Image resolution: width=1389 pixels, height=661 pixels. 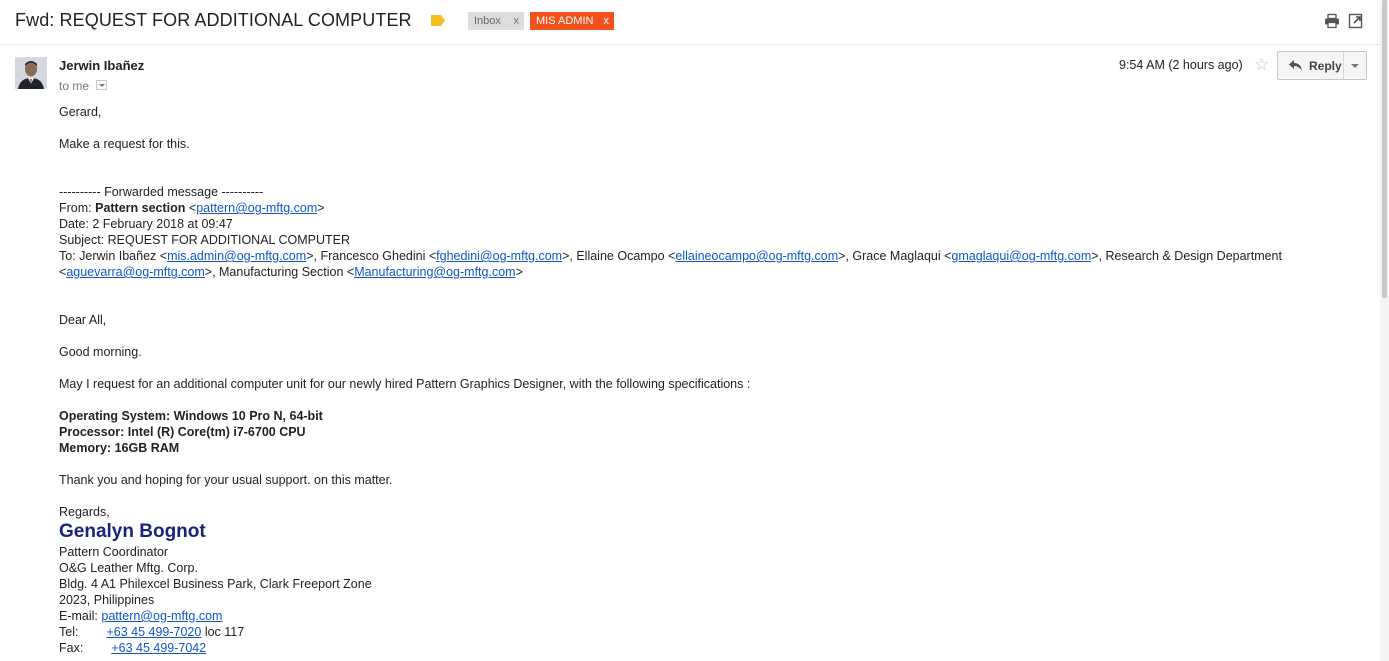 What do you see at coordinates (69, 632) in the screenshot?
I see `tel-label: Tel:` at bounding box center [69, 632].